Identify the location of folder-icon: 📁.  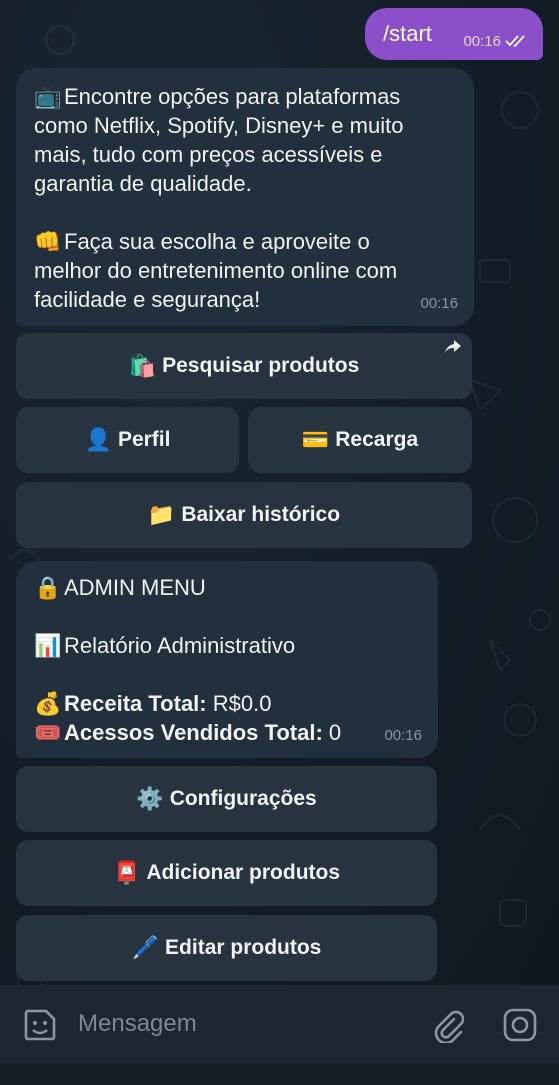
(161, 514).